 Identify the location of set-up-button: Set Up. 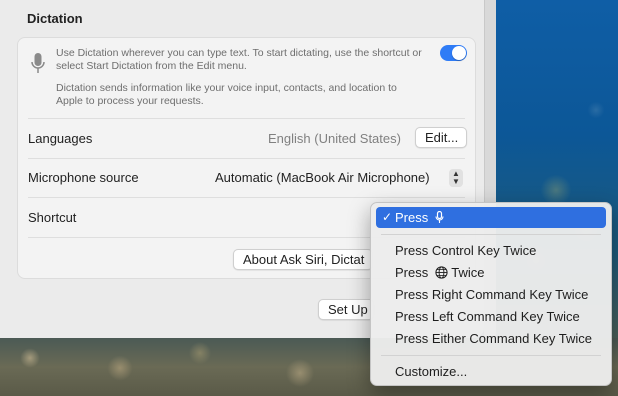
(346, 309).